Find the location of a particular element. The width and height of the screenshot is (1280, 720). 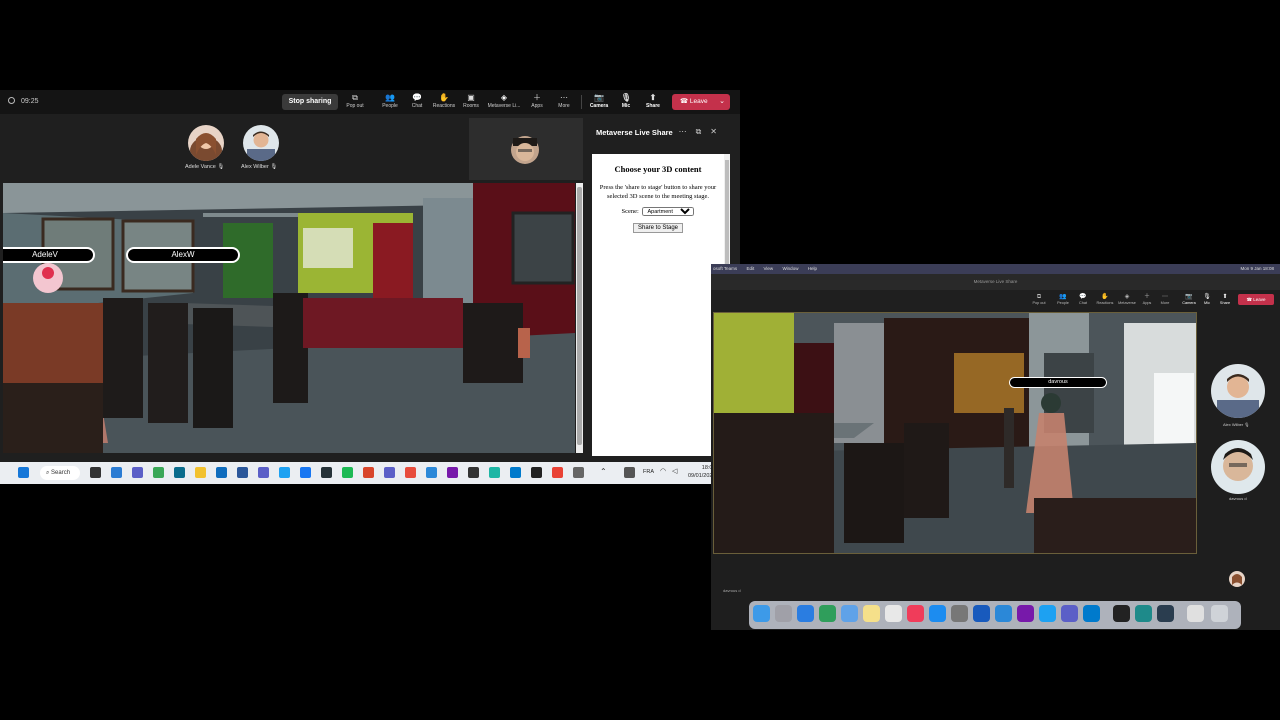

music-icon is located at coordinates (915, 613).